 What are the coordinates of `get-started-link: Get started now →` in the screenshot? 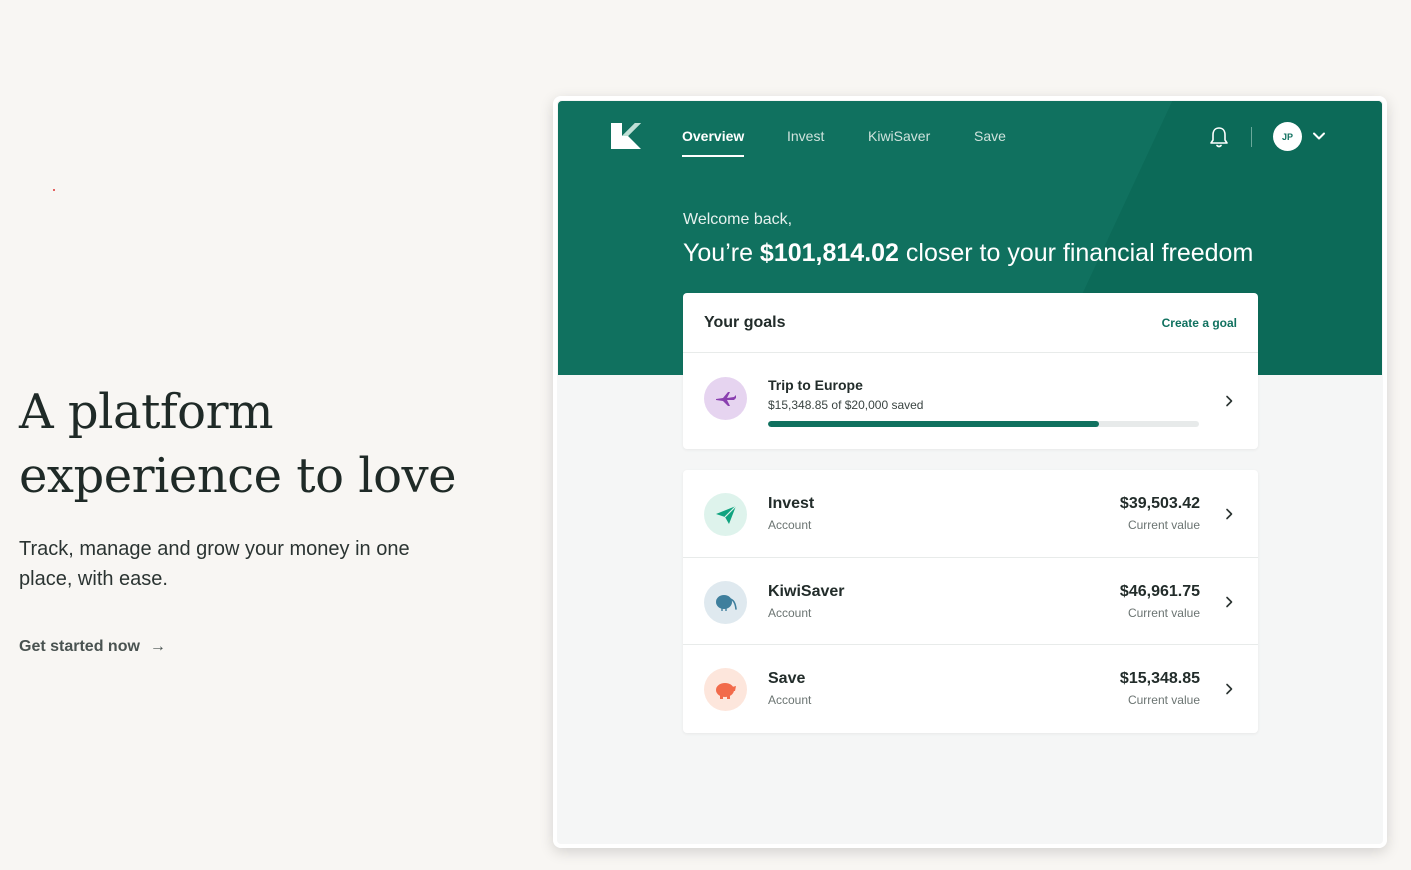 It's located at (92, 647).